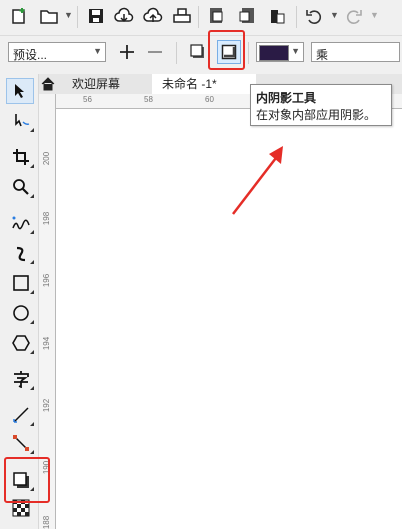 The image size is (402, 529). Describe the element at coordinates (21, 415) in the screenshot. I see `parallel-dimension-tool-icon` at that location.